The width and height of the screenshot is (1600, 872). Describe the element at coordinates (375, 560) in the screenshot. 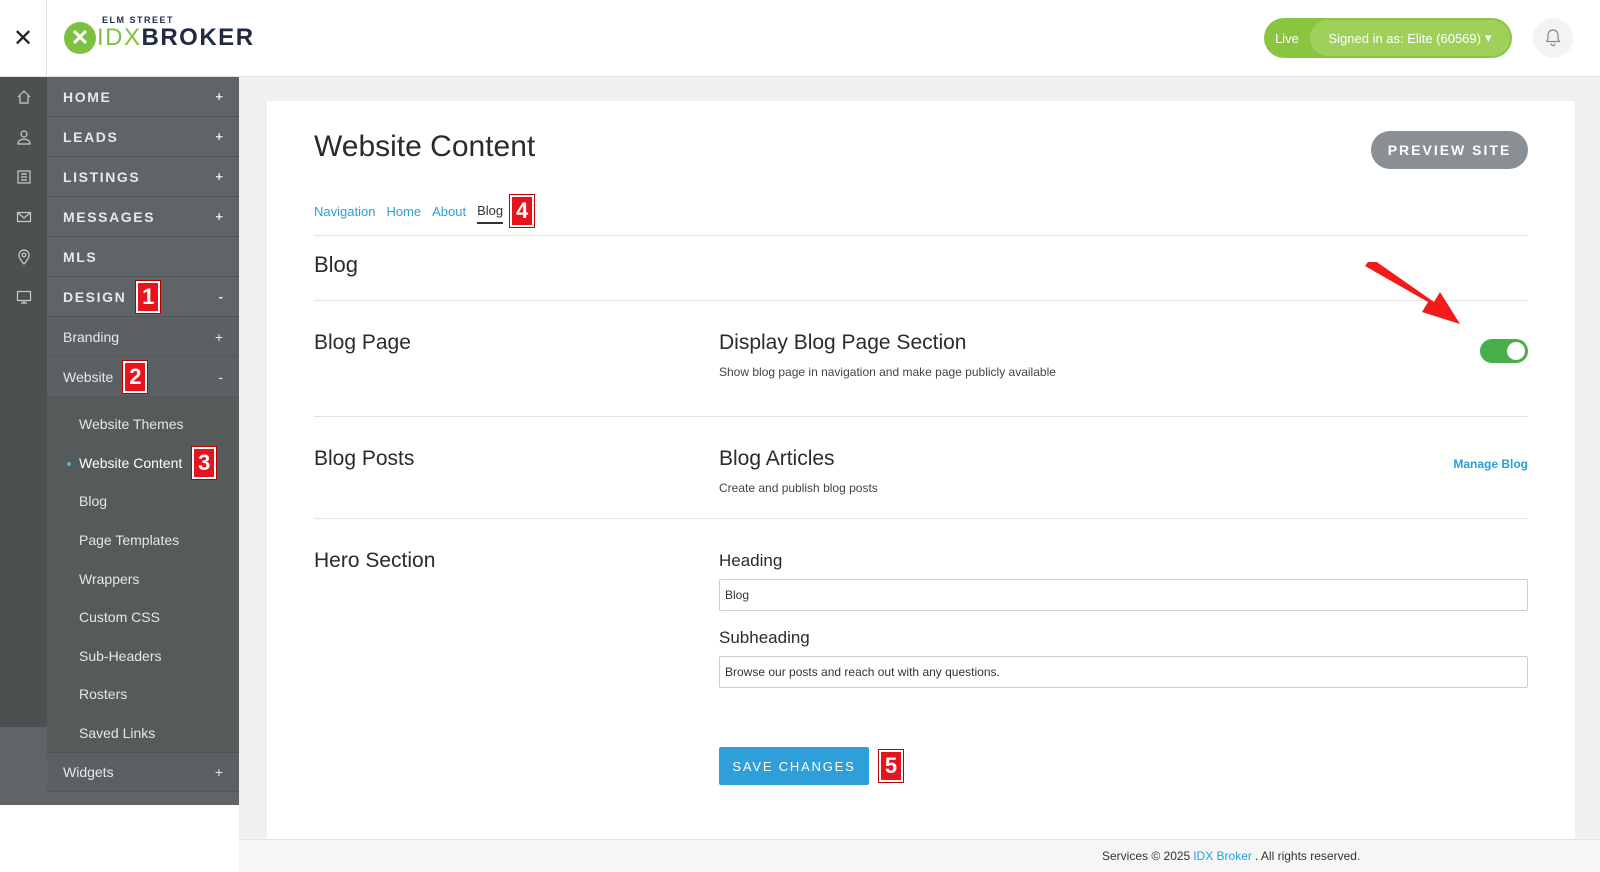

I see `hero-section-label: Hero Section` at that location.